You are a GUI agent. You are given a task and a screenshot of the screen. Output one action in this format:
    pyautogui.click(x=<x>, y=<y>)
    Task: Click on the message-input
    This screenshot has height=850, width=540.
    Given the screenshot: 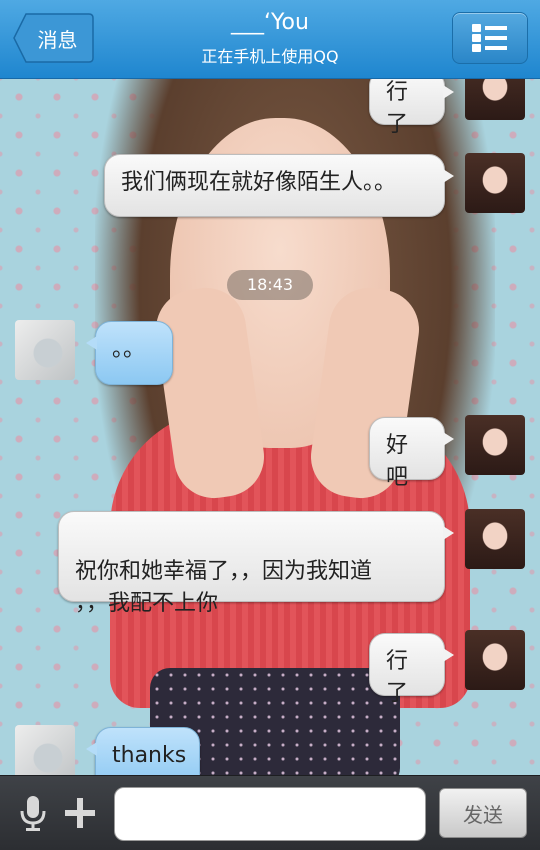 What is the action you would take?
    pyautogui.click(x=270, y=814)
    